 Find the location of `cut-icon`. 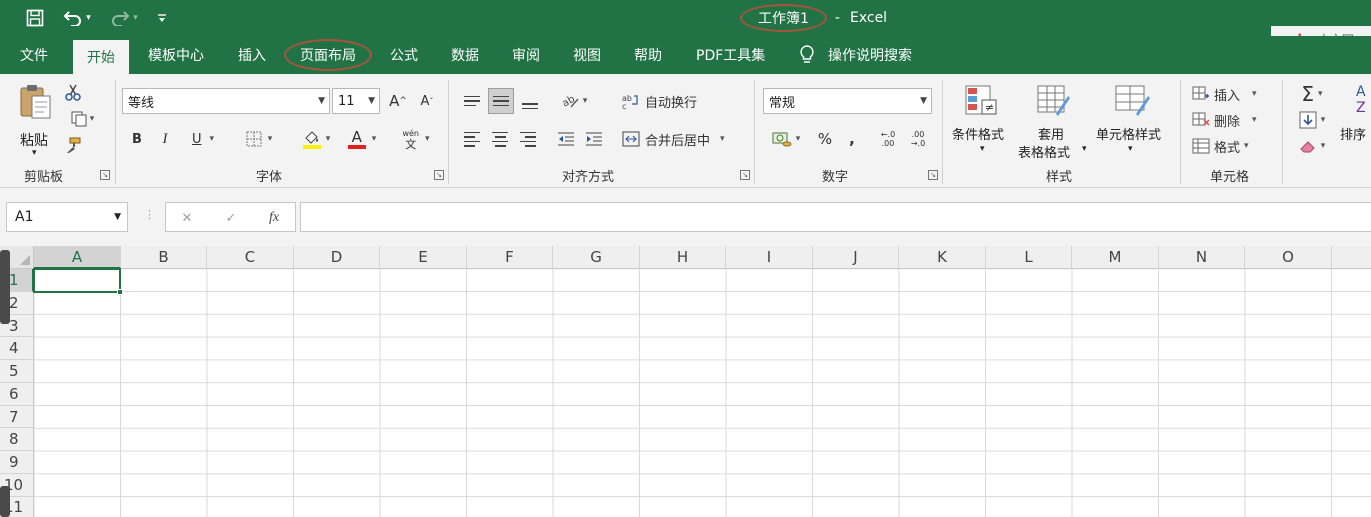

cut-icon is located at coordinates (73, 93).